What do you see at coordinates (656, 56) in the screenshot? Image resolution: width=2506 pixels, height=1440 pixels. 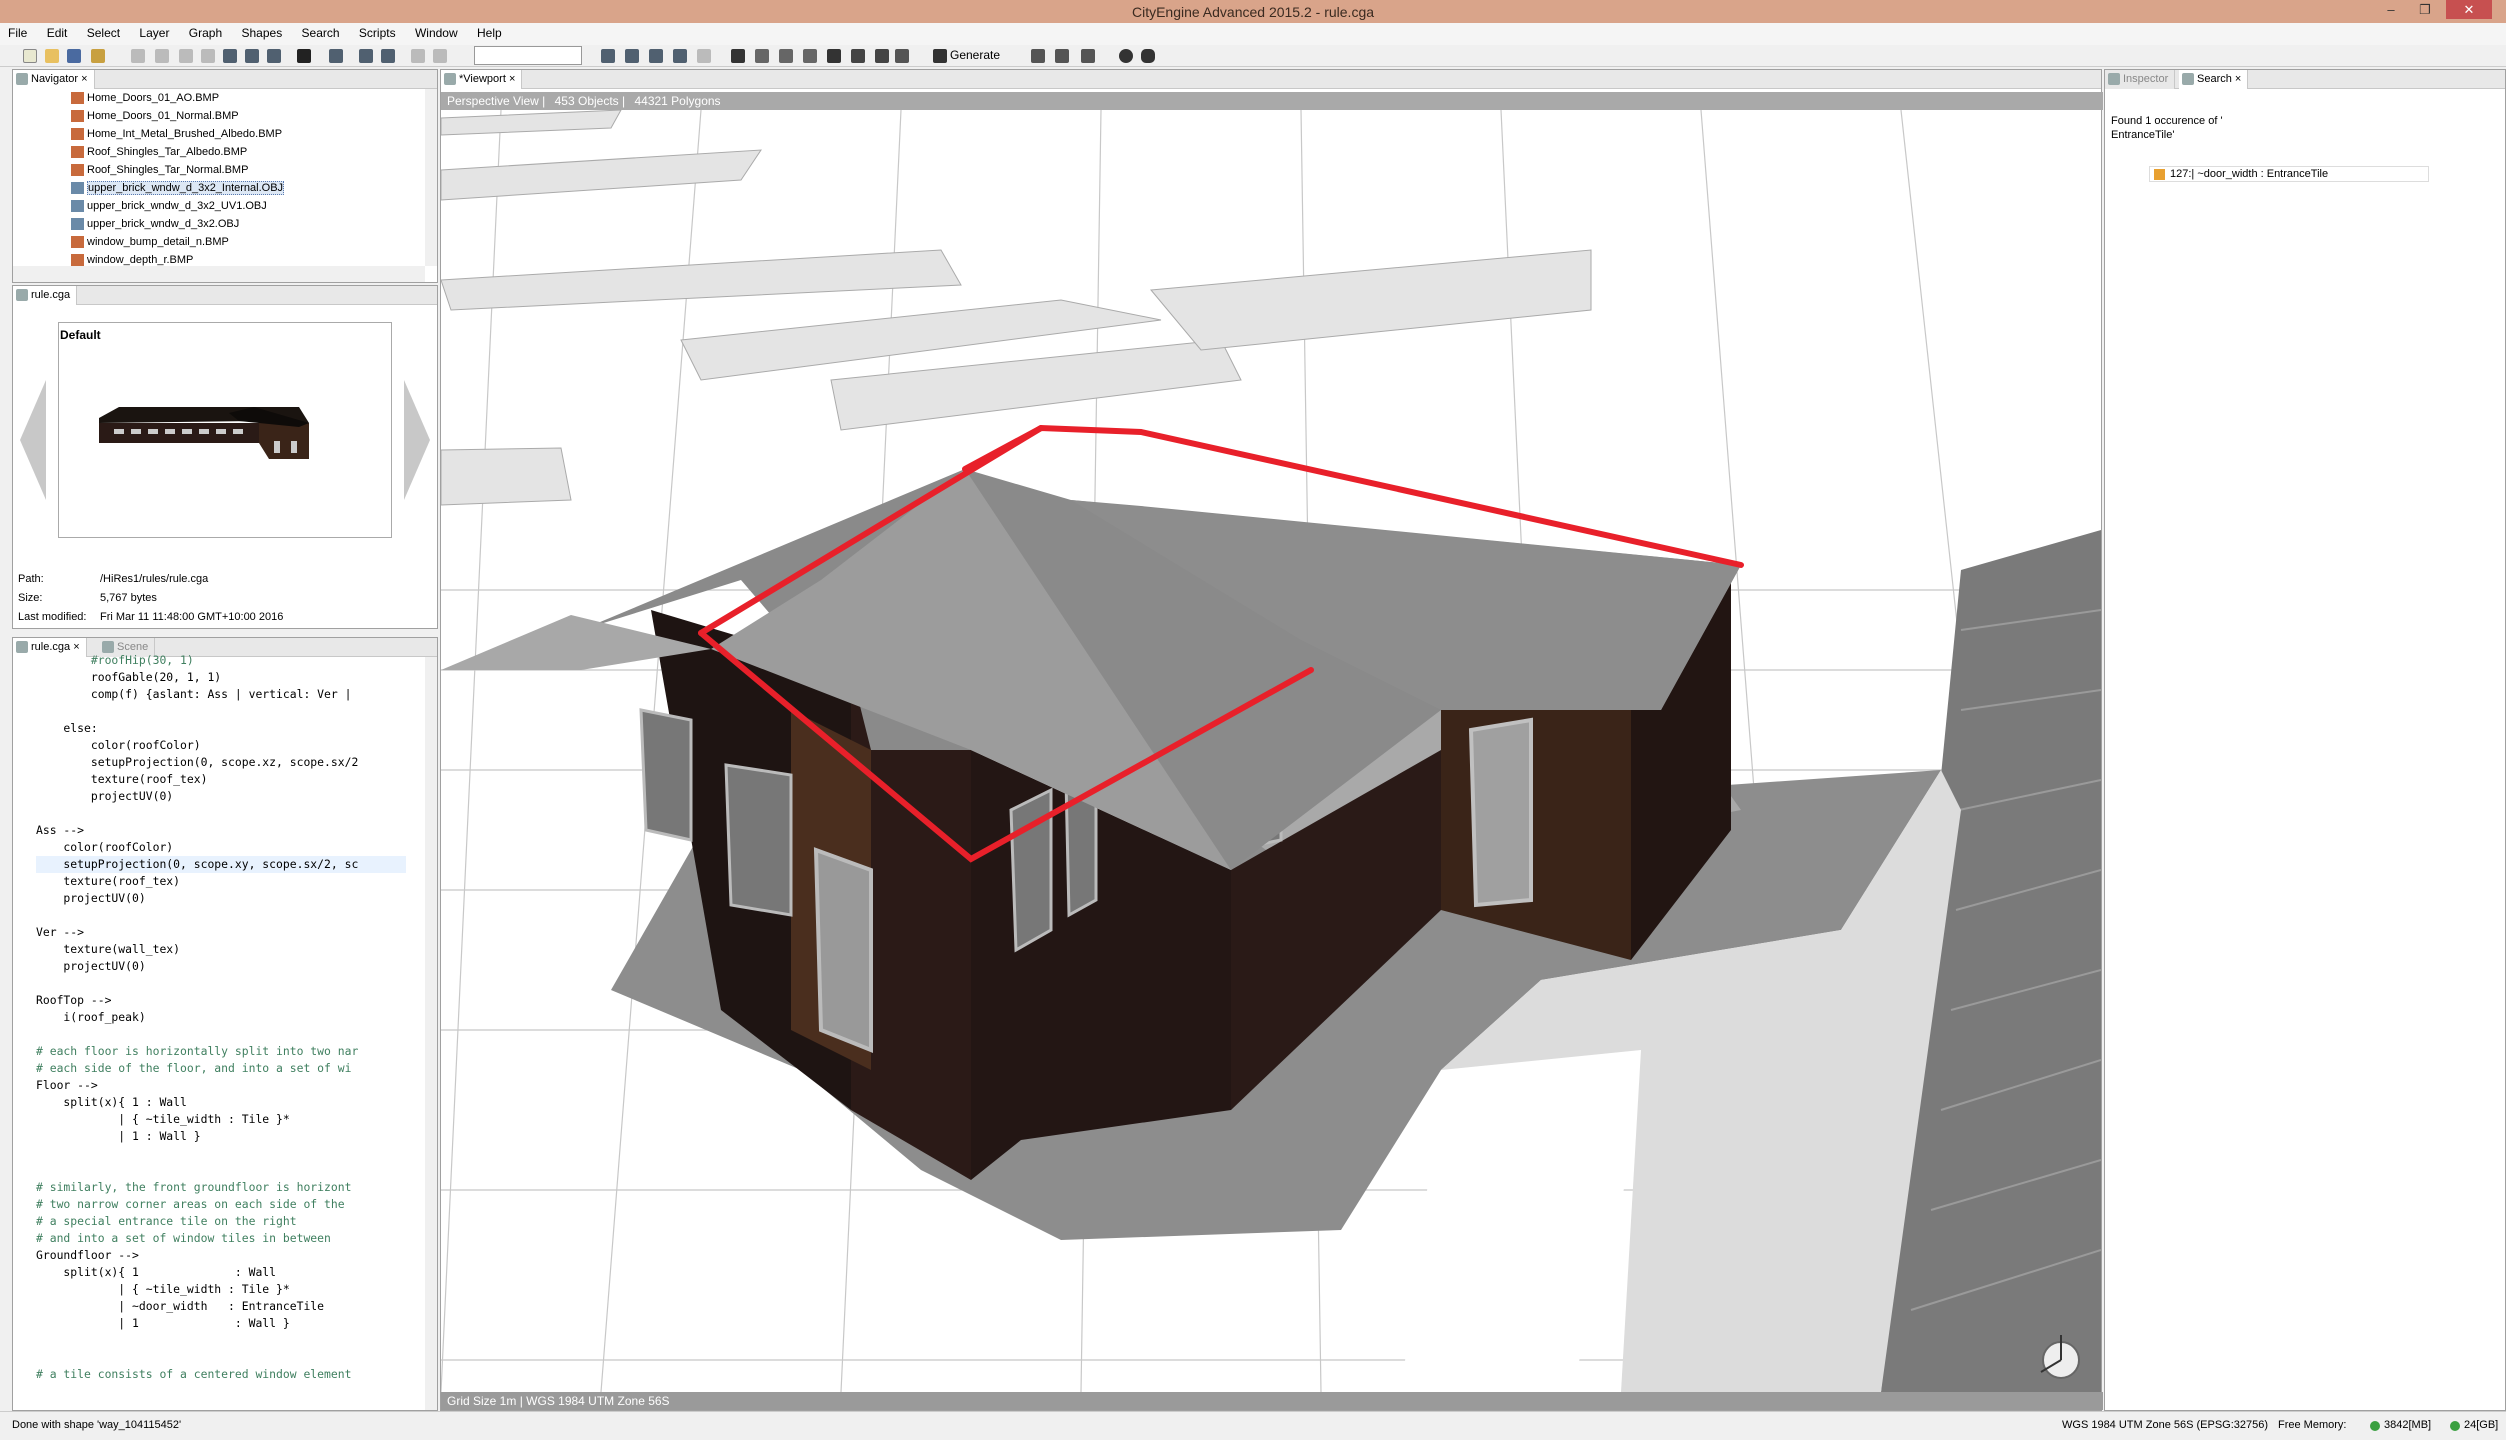 I see `terrain-icon` at bounding box center [656, 56].